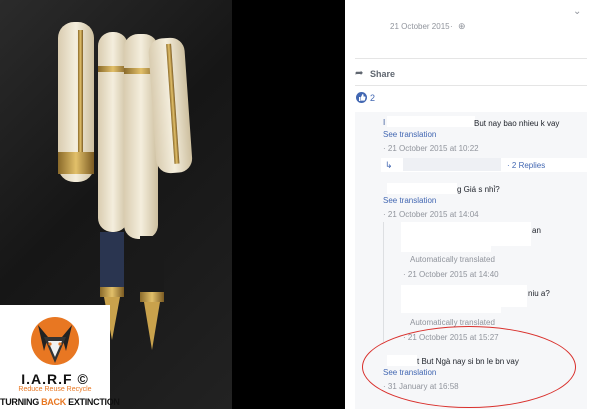  I want to click on reply-time-value: 21 October 2015 at 14:40, so click(453, 274).